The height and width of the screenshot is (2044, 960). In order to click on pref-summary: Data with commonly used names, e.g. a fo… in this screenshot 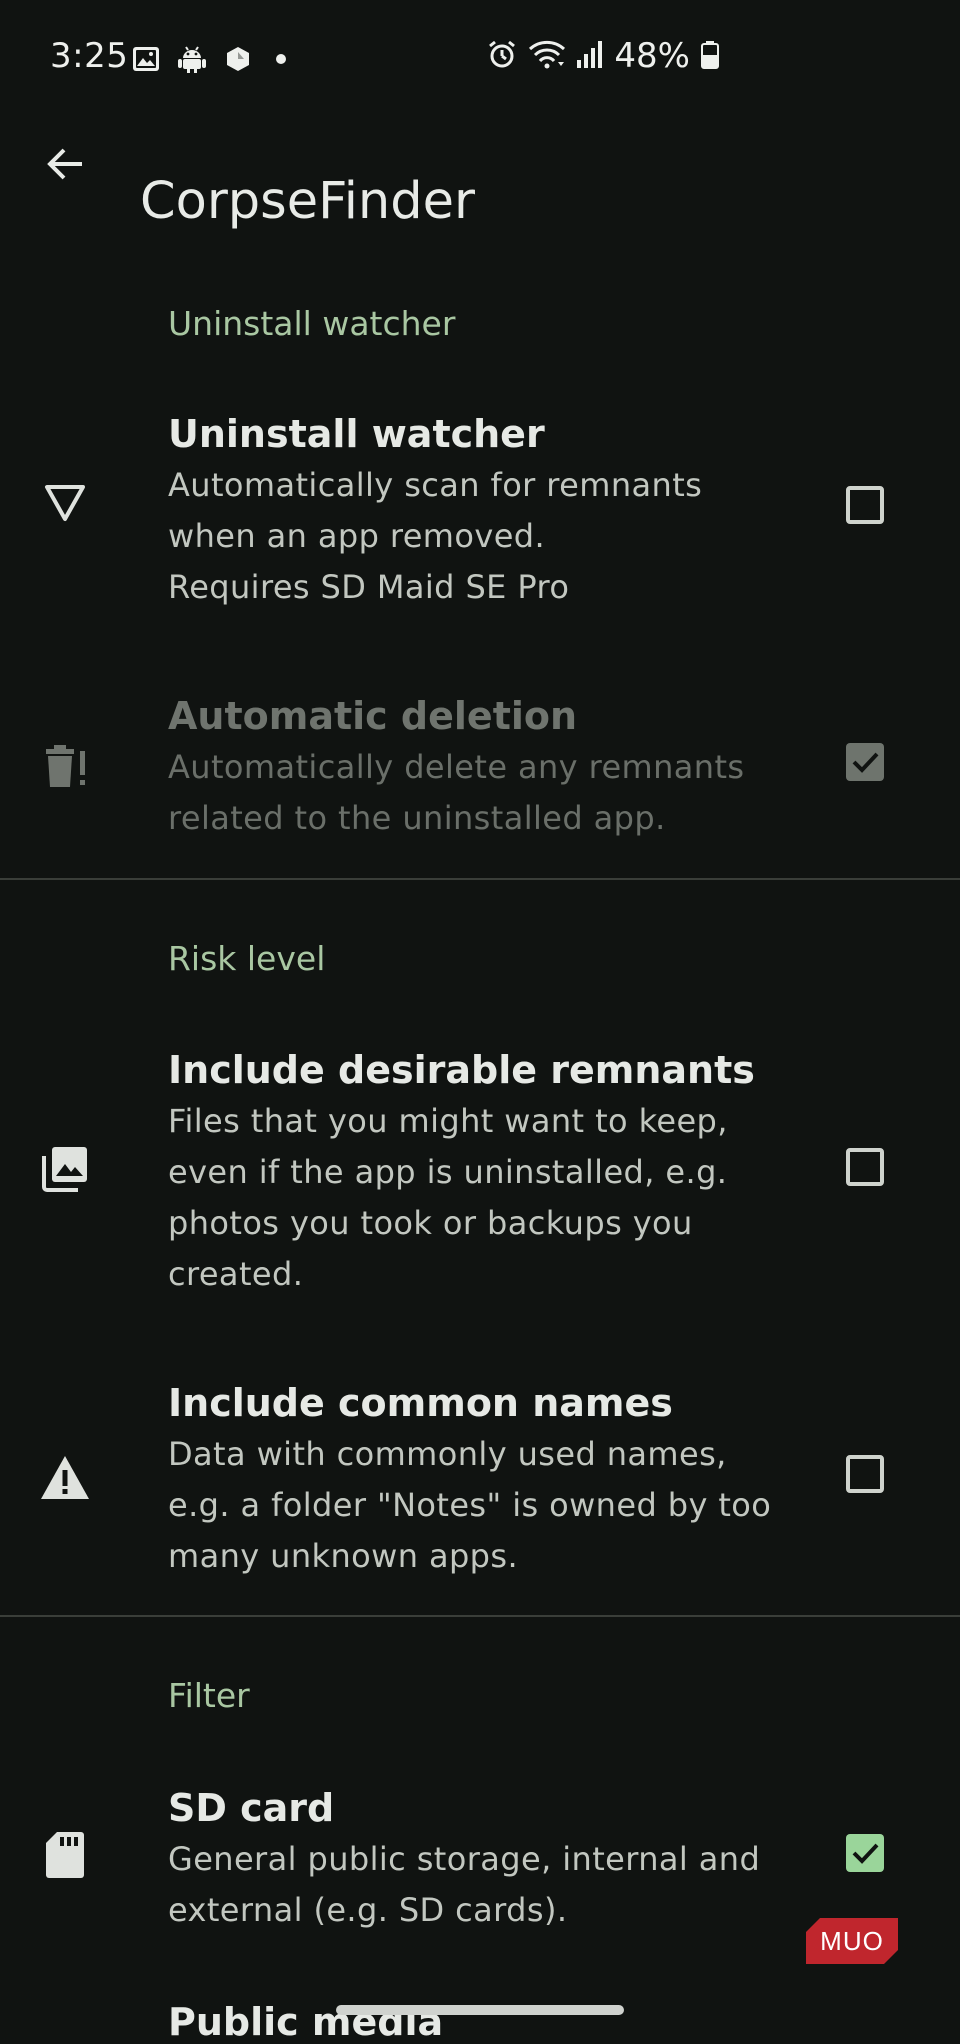, I will do `click(470, 1505)`.